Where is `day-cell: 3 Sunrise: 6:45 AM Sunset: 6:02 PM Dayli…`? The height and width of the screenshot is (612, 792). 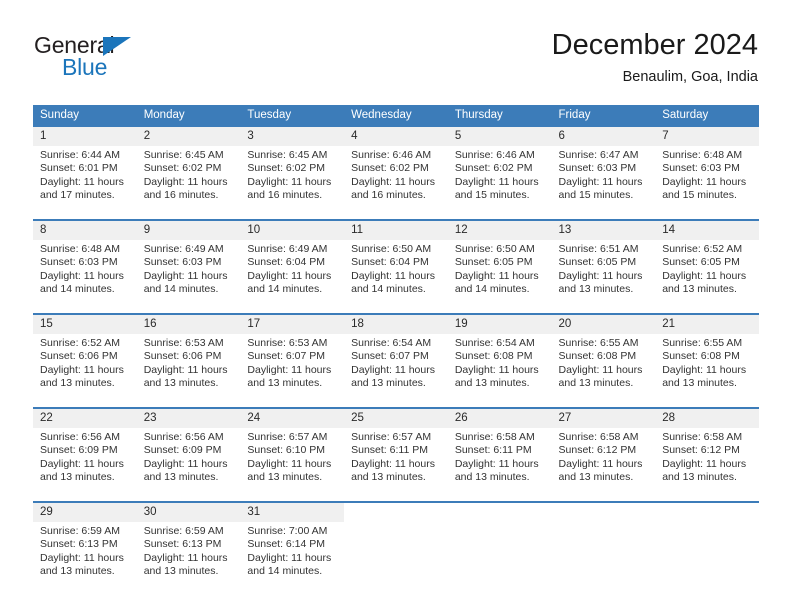 day-cell: 3 Sunrise: 6:45 AM Sunset: 6:02 PM Dayli… is located at coordinates (292, 168).